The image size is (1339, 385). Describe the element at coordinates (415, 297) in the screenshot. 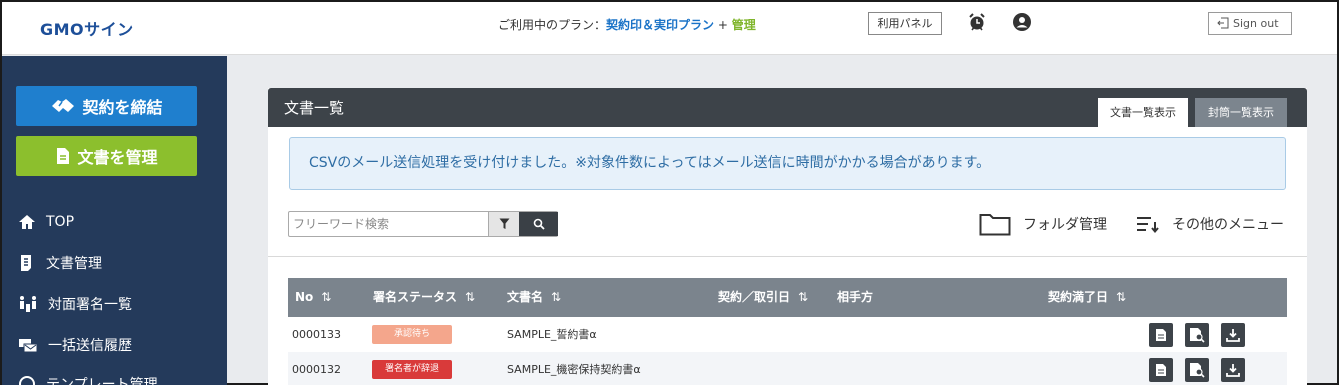

I see `column-label: 署名ステータス` at that location.